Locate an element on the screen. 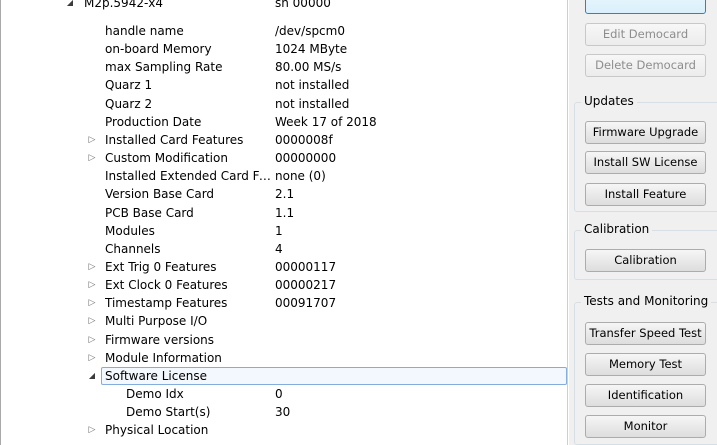 The height and width of the screenshot is (445, 717). tree-row: Installed Extended Card Fea... none (0) is located at coordinates (284, 176).